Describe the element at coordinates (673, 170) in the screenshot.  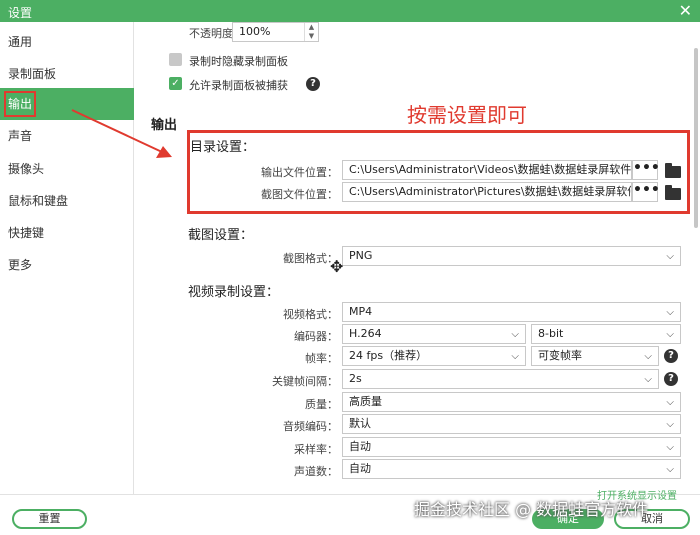
I see `output-folder-icon` at that location.